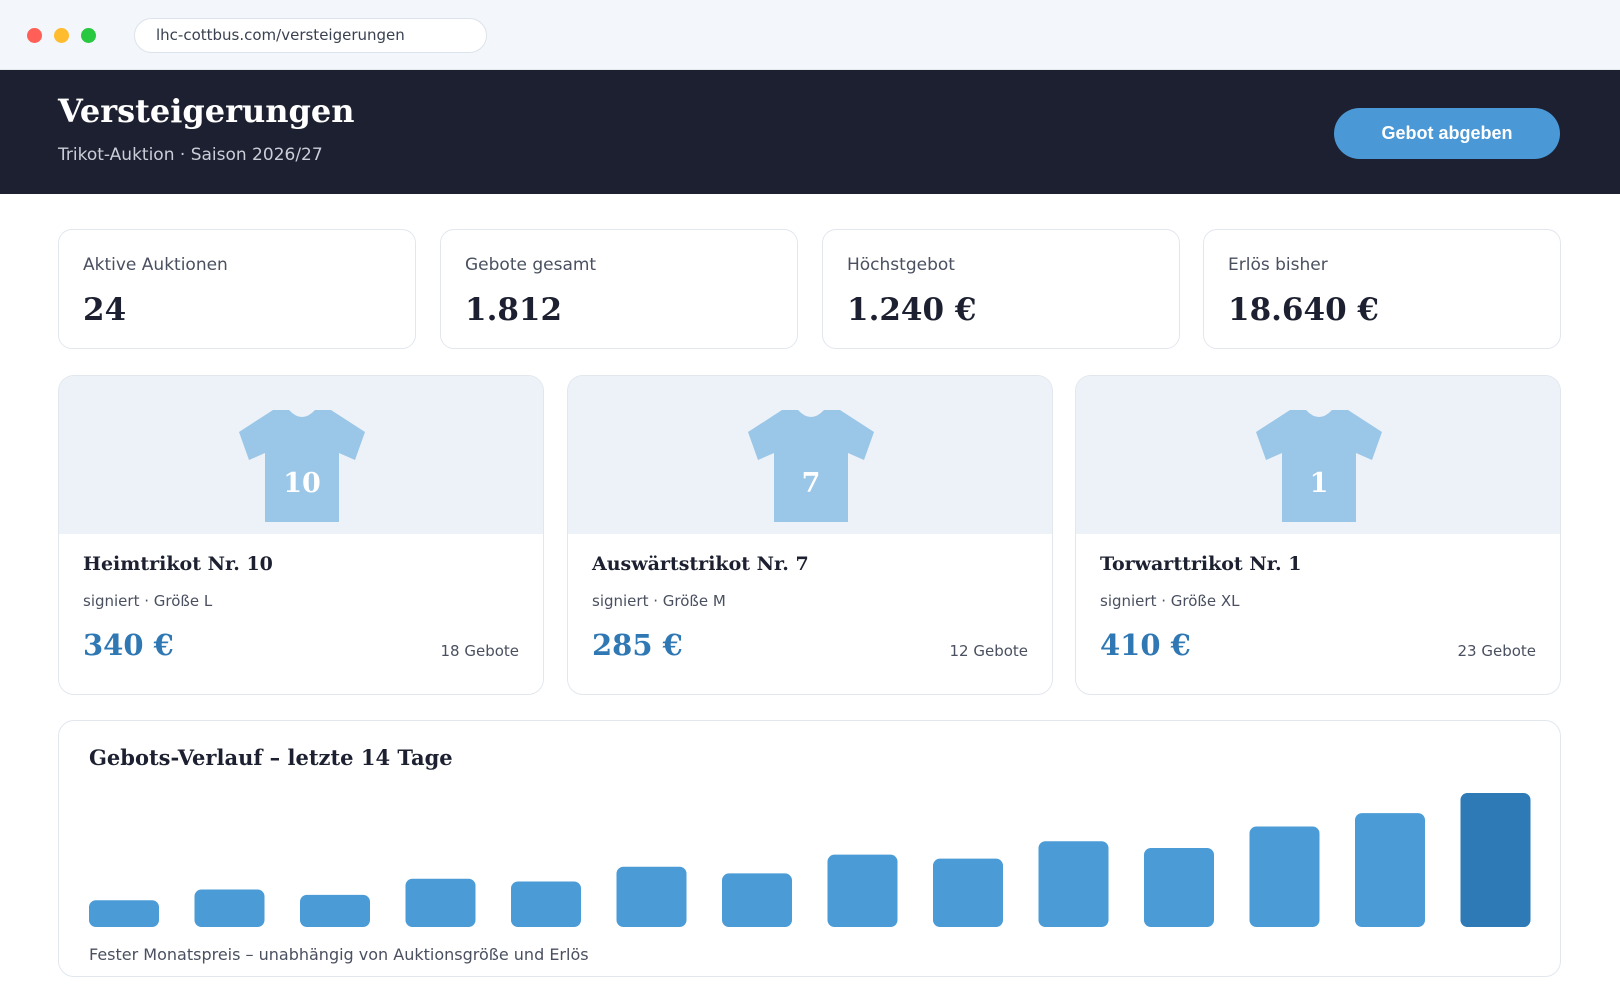  Describe the element at coordinates (912, 310) in the screenshot. I see `stat-value: 1.240 €` at that location.